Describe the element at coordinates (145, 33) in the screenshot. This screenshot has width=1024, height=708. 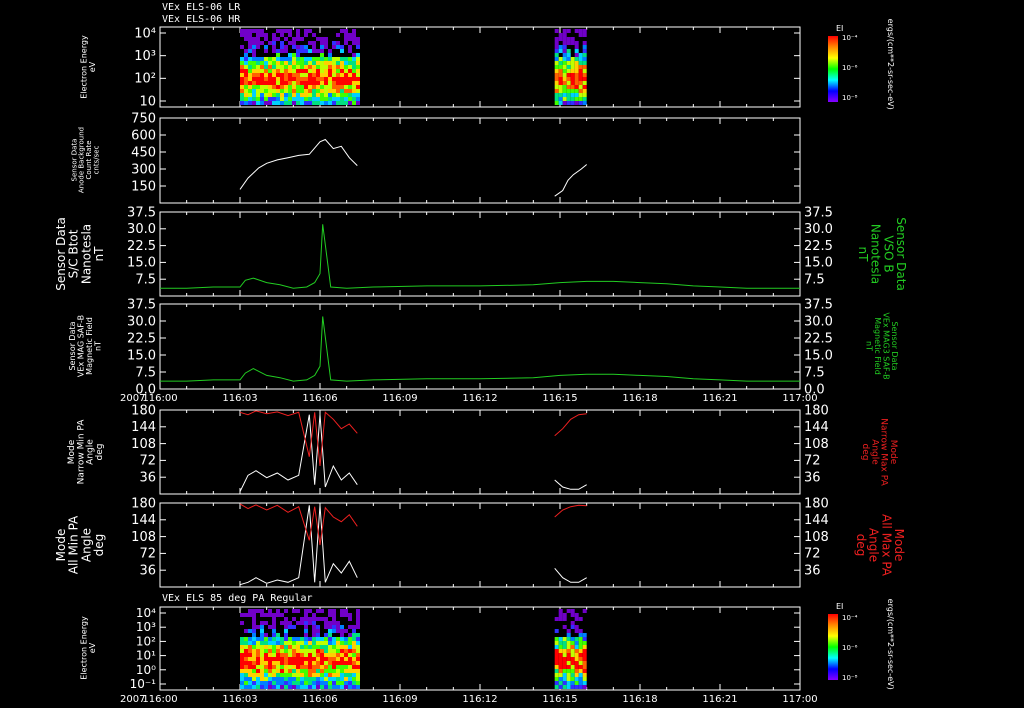
I see `panel-0-ytick-label: 10⁴` at that location.